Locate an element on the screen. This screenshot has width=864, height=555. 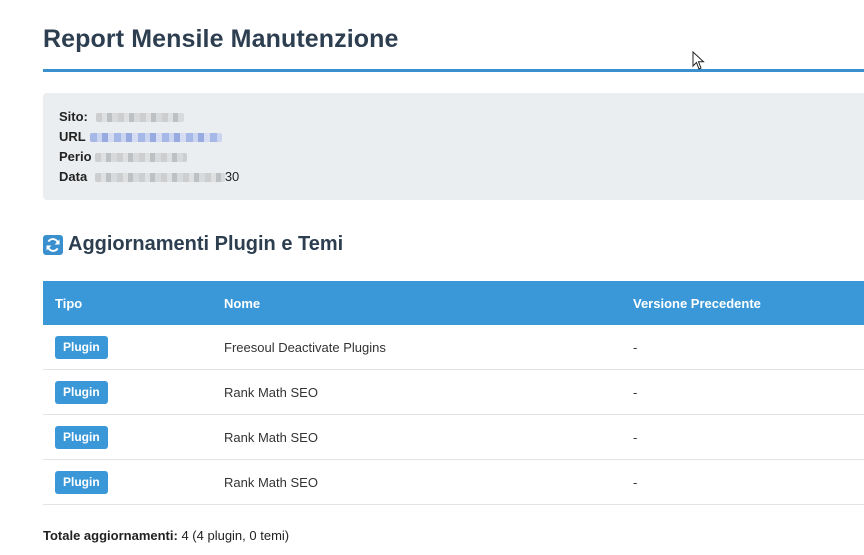
column-header-versione: Versione Precedente is located at coordinates (697, 303).